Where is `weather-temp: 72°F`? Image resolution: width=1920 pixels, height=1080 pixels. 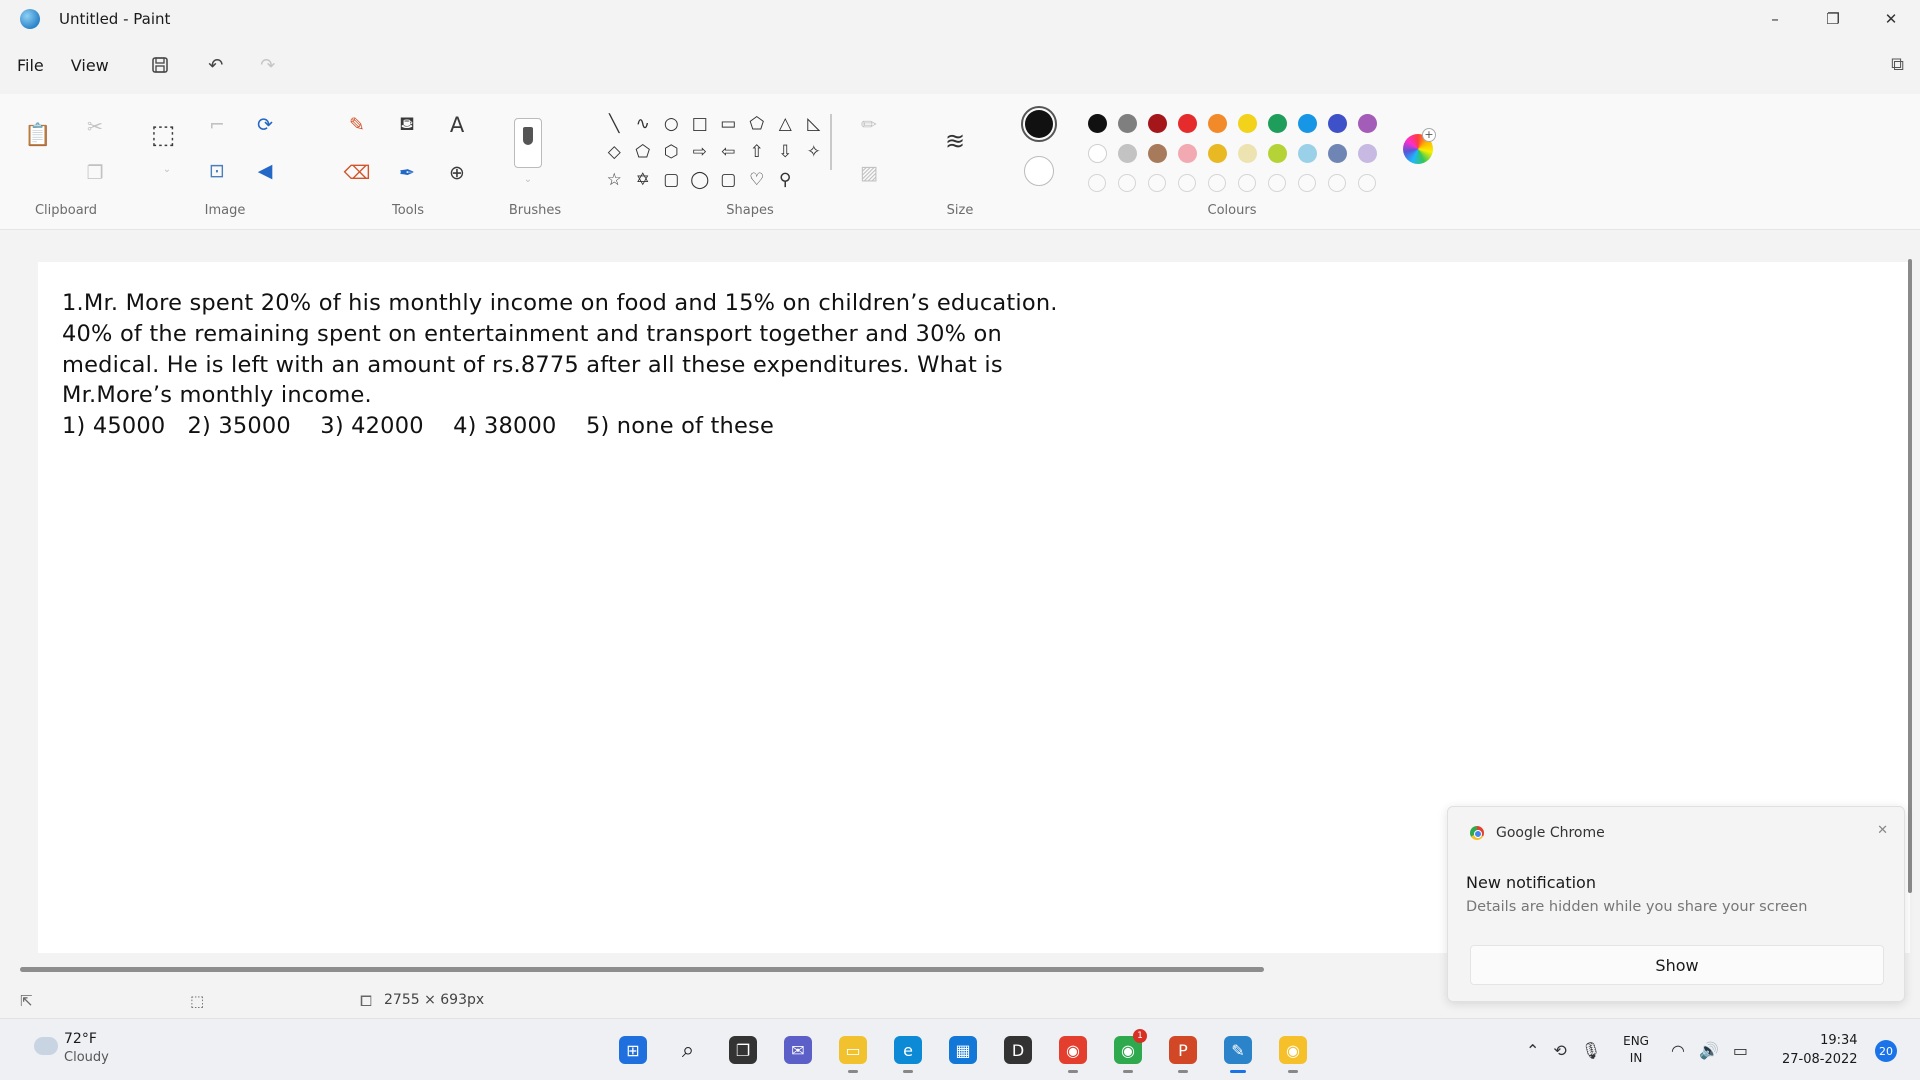
weather-temp: 72°F is located at coordinates (80, 1039).